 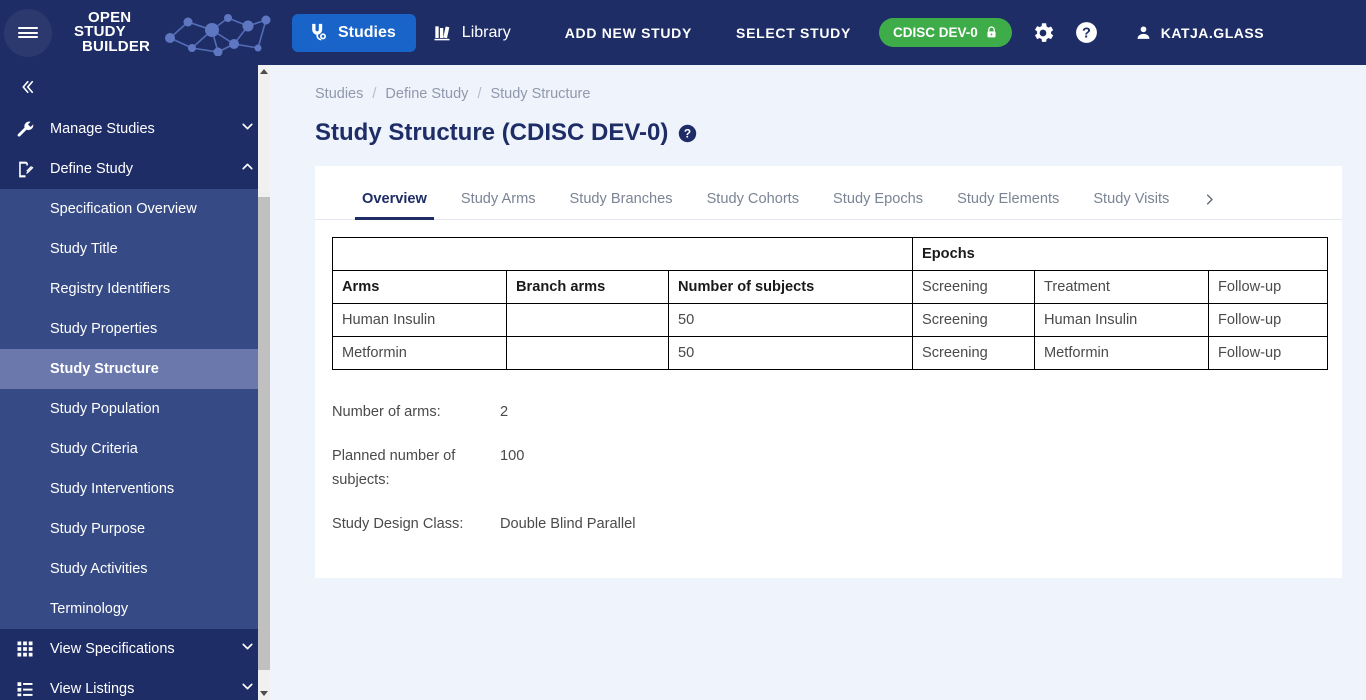 I want to click on sidebar-item-label: Specification Overview, so click(x=123, y=209).